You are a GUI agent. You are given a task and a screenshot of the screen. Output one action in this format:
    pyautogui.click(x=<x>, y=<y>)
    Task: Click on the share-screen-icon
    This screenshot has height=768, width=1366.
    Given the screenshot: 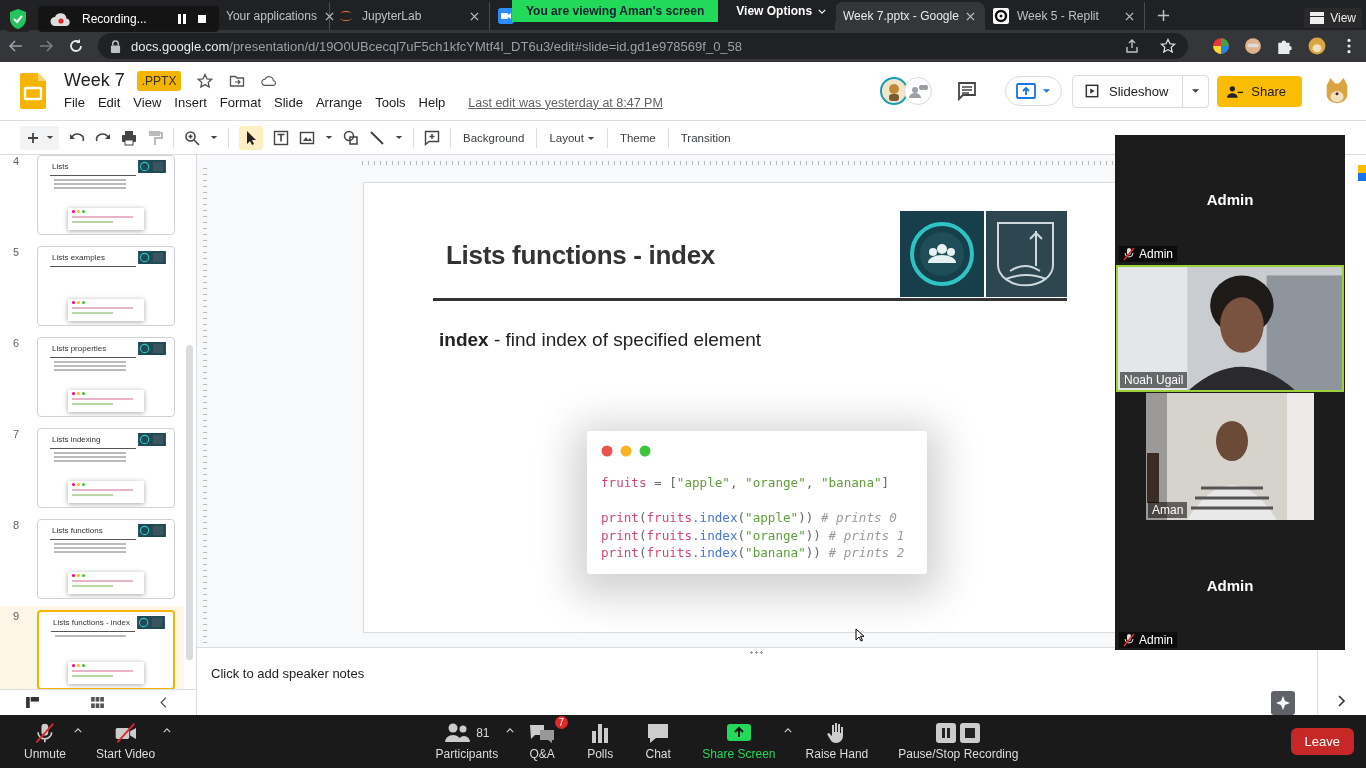 What is the action you would take?
    pyautogui.click(x=738, y=733)
    